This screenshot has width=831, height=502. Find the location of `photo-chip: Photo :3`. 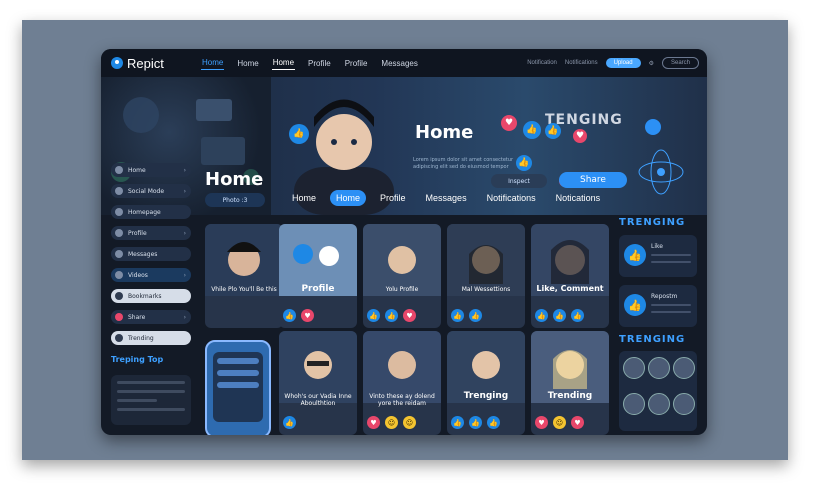

photo-chip: Photo :3 is located at coordinates (235, 200).